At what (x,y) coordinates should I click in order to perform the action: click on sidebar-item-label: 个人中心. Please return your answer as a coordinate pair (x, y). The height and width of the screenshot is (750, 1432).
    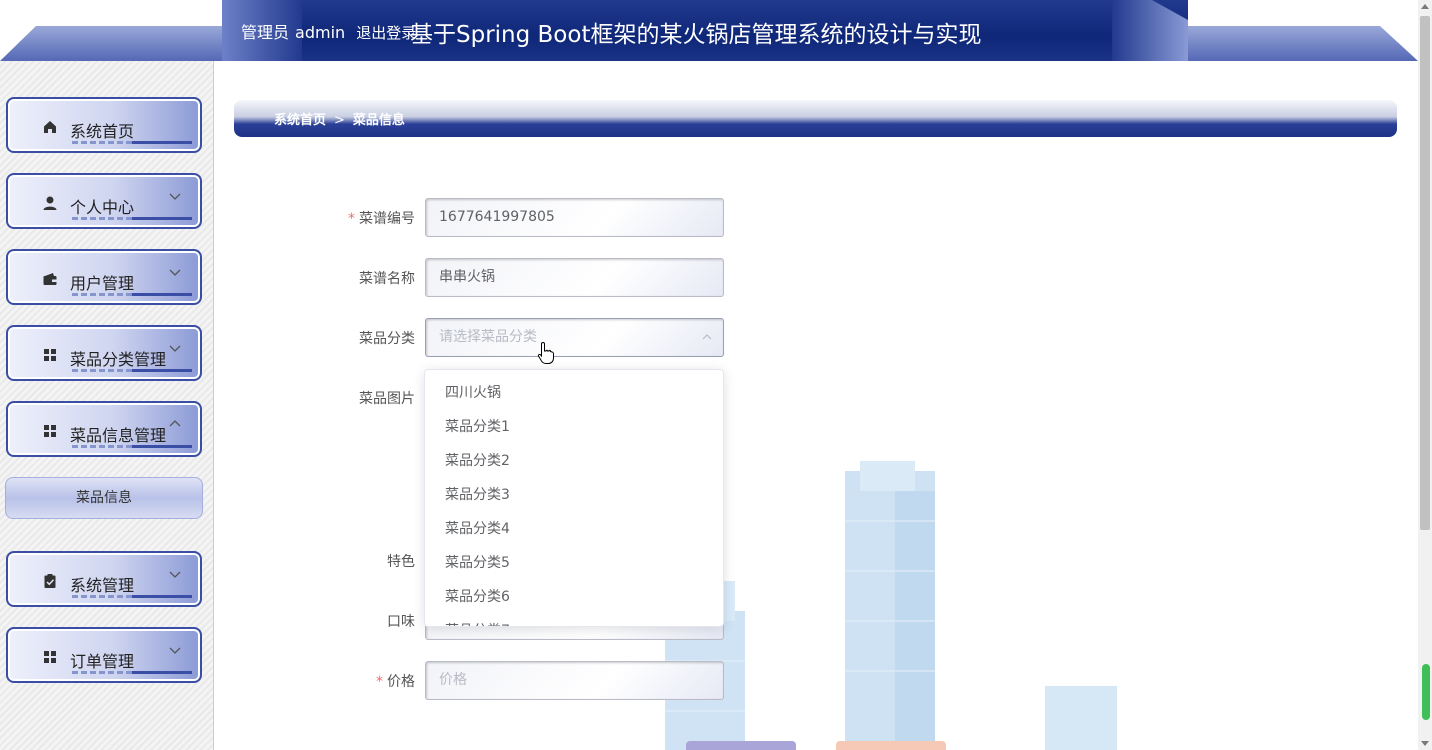
    Looking at the image, I should click on (102, 207).